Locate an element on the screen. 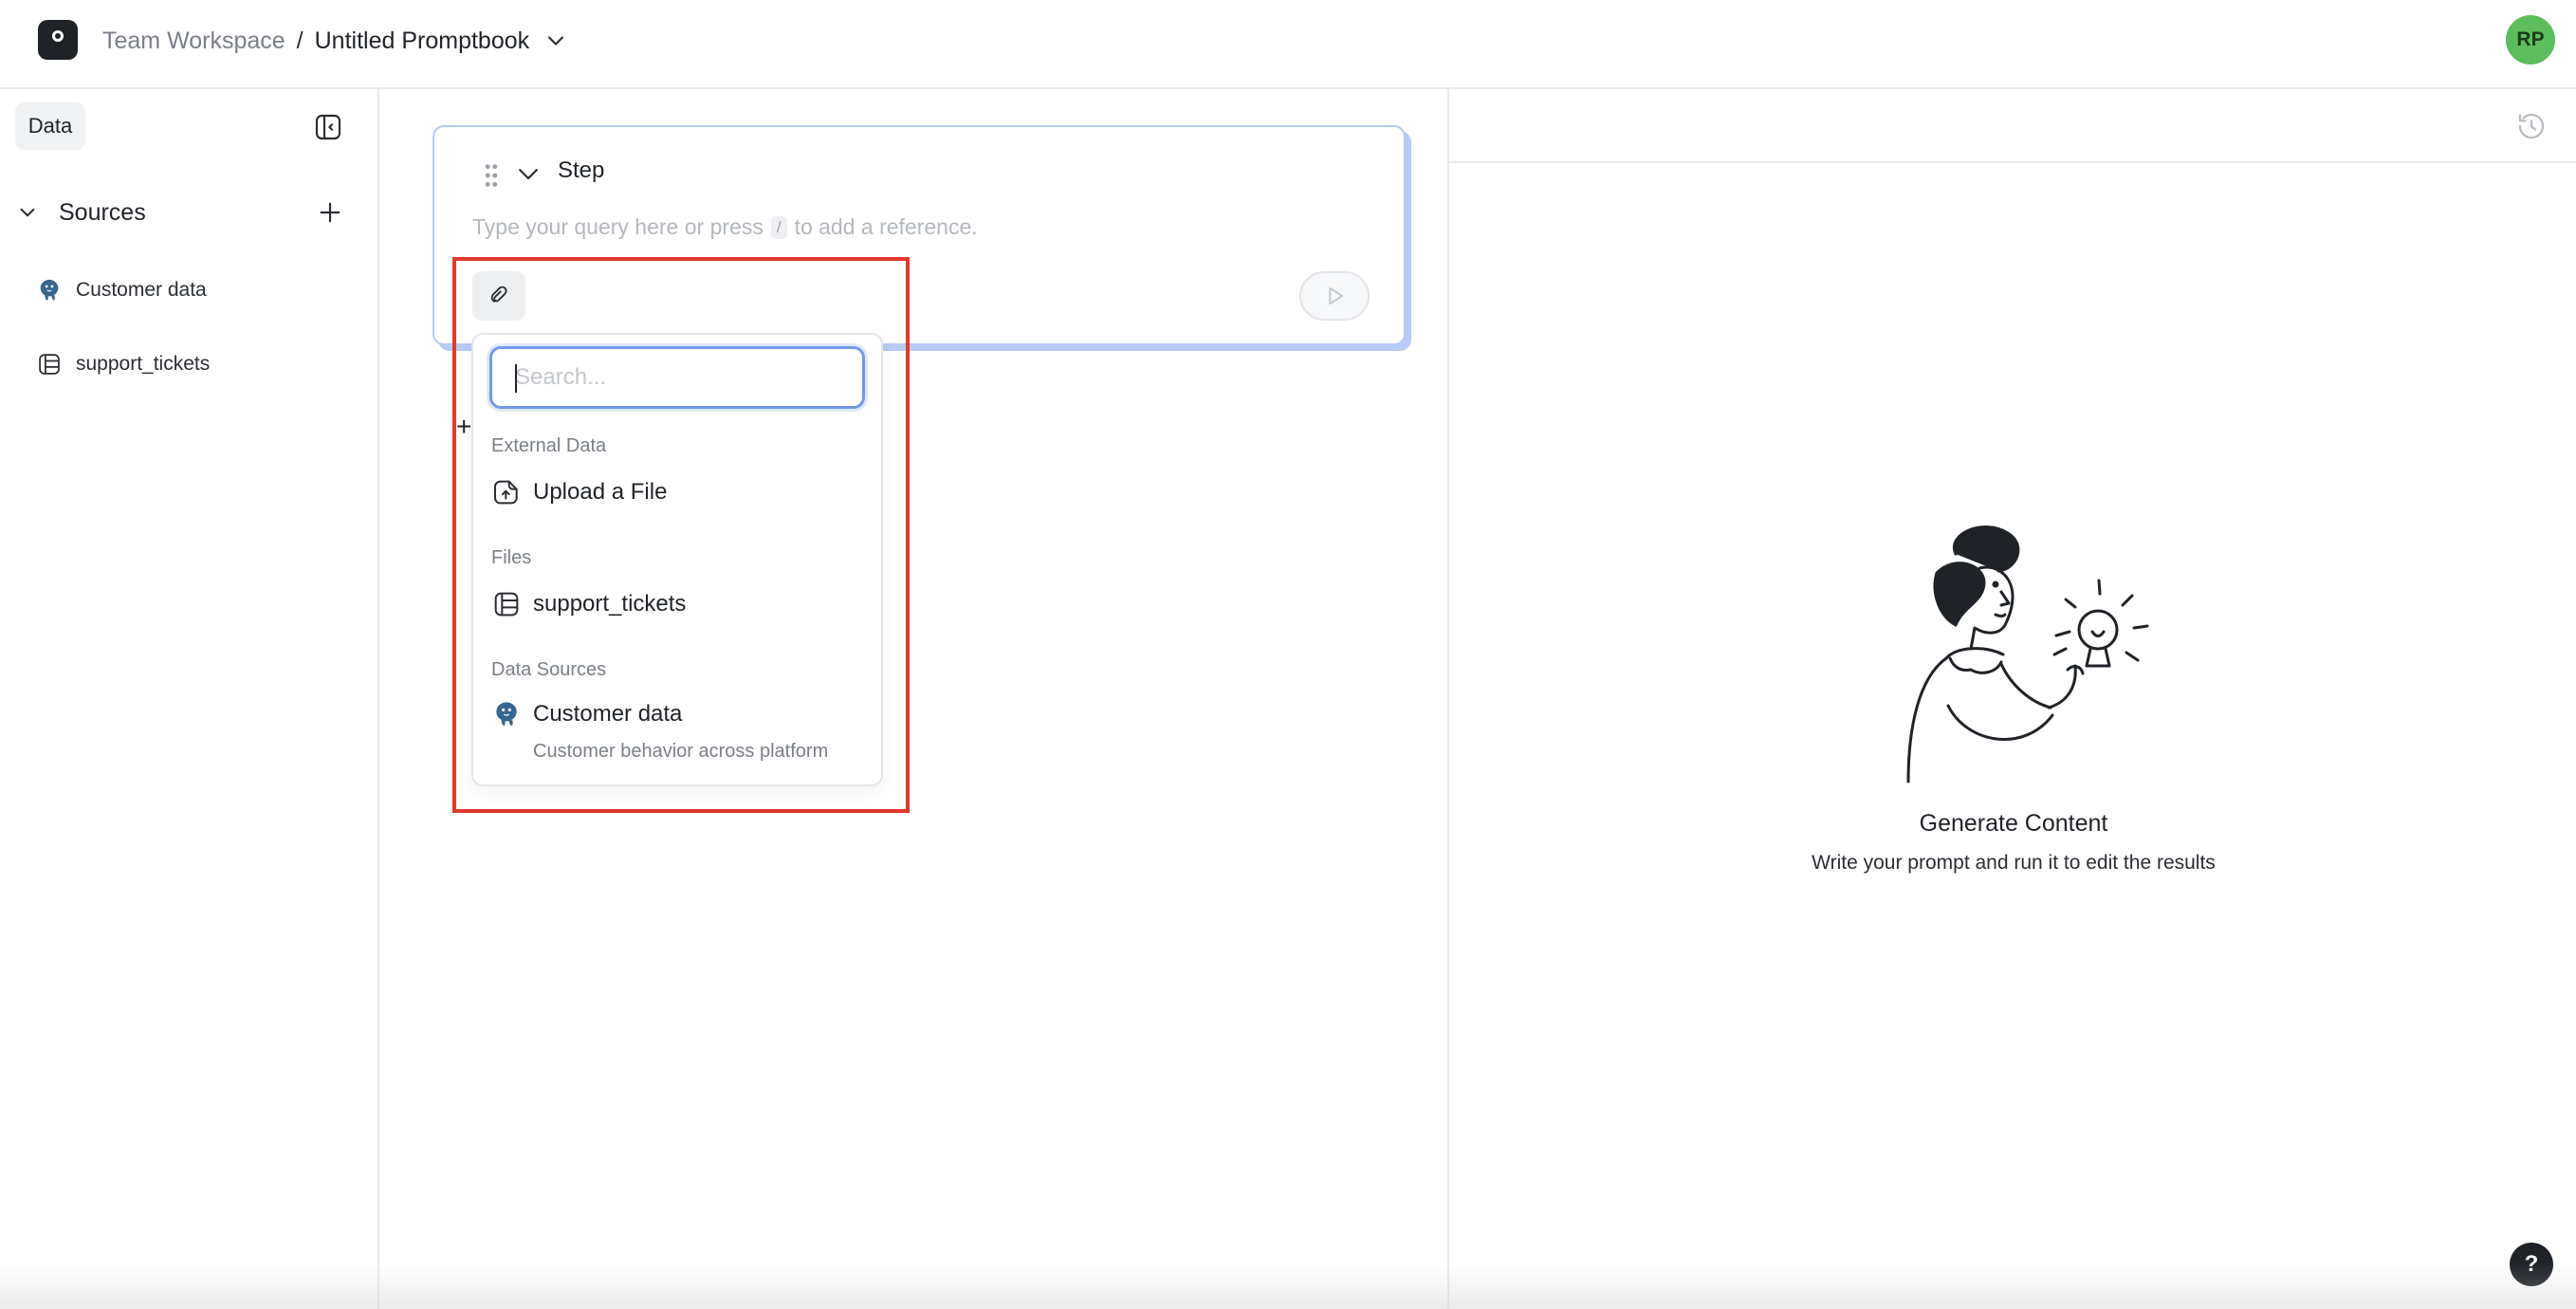  collapse-sidebar-icon is located at coordinates (328, 127).